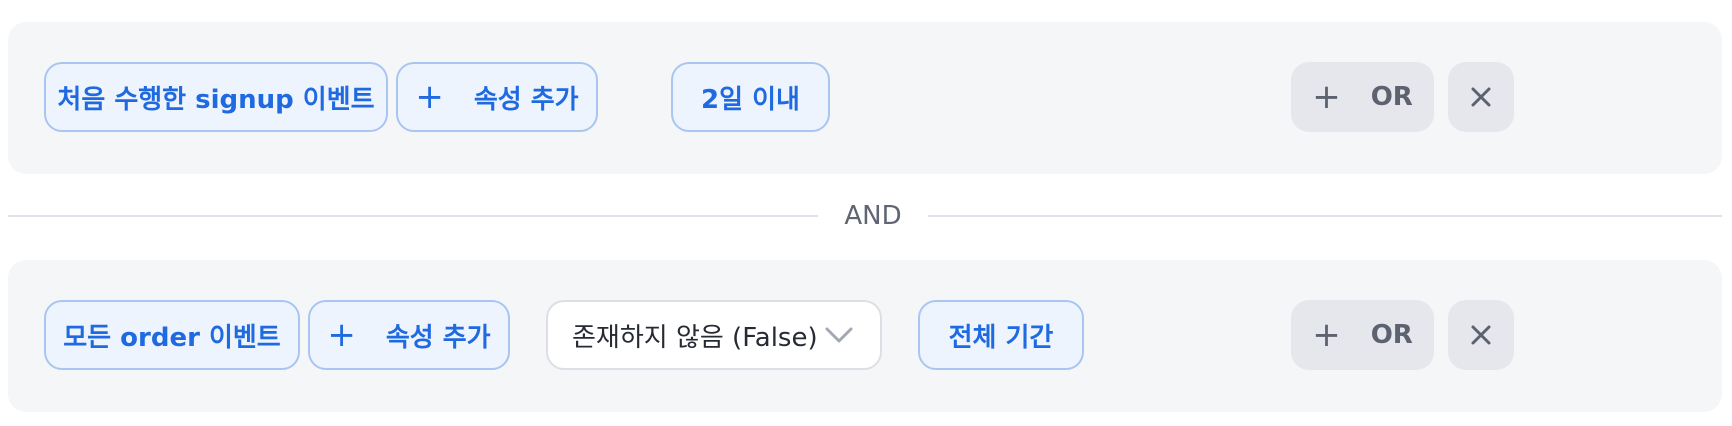  What do you see at coordinates (873, 216) in the screenshot?
I see `and-label: AND` at bounding box center [873, 216].